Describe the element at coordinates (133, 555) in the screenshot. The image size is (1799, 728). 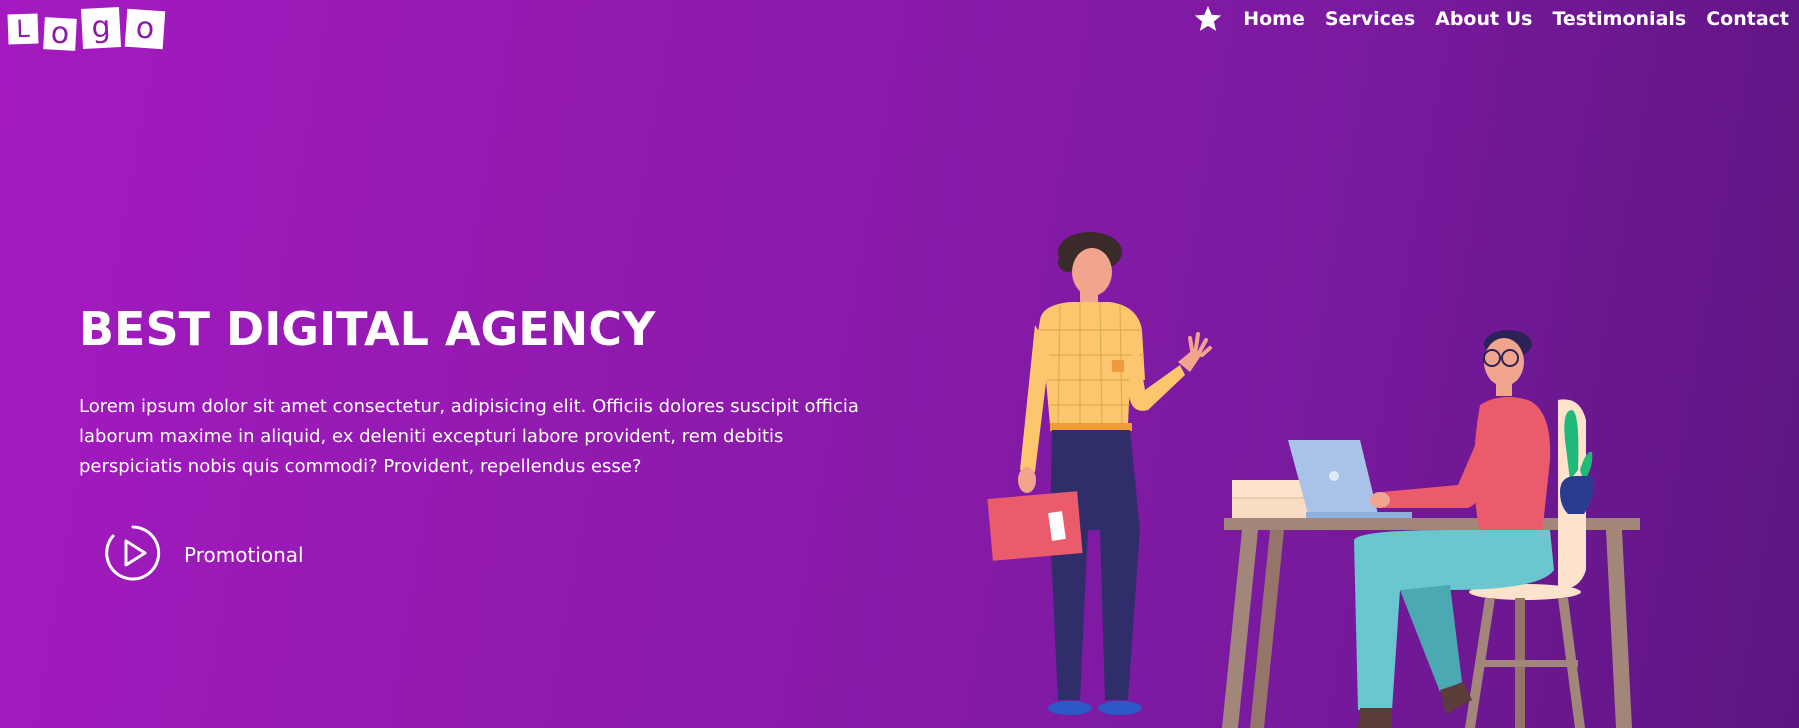
I see `play-circle-icon` at that location.